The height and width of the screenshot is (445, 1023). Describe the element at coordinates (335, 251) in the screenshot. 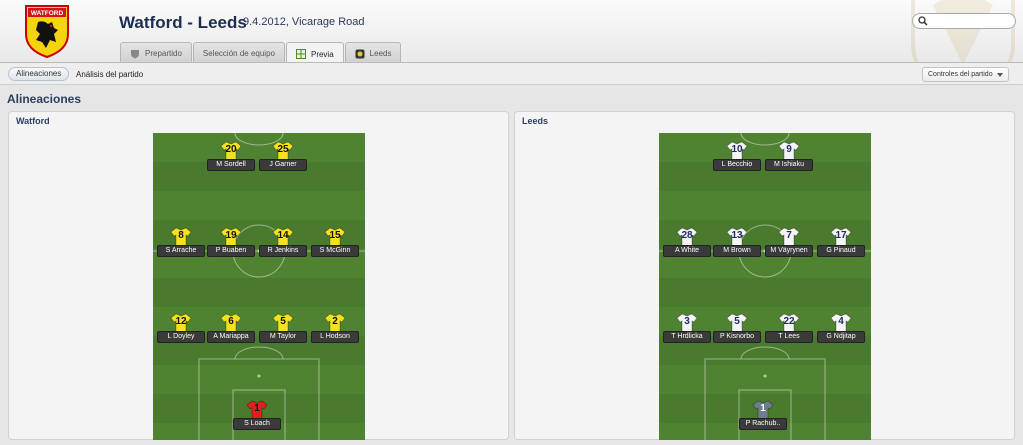

I see `player-name: S McGinn` at that location.